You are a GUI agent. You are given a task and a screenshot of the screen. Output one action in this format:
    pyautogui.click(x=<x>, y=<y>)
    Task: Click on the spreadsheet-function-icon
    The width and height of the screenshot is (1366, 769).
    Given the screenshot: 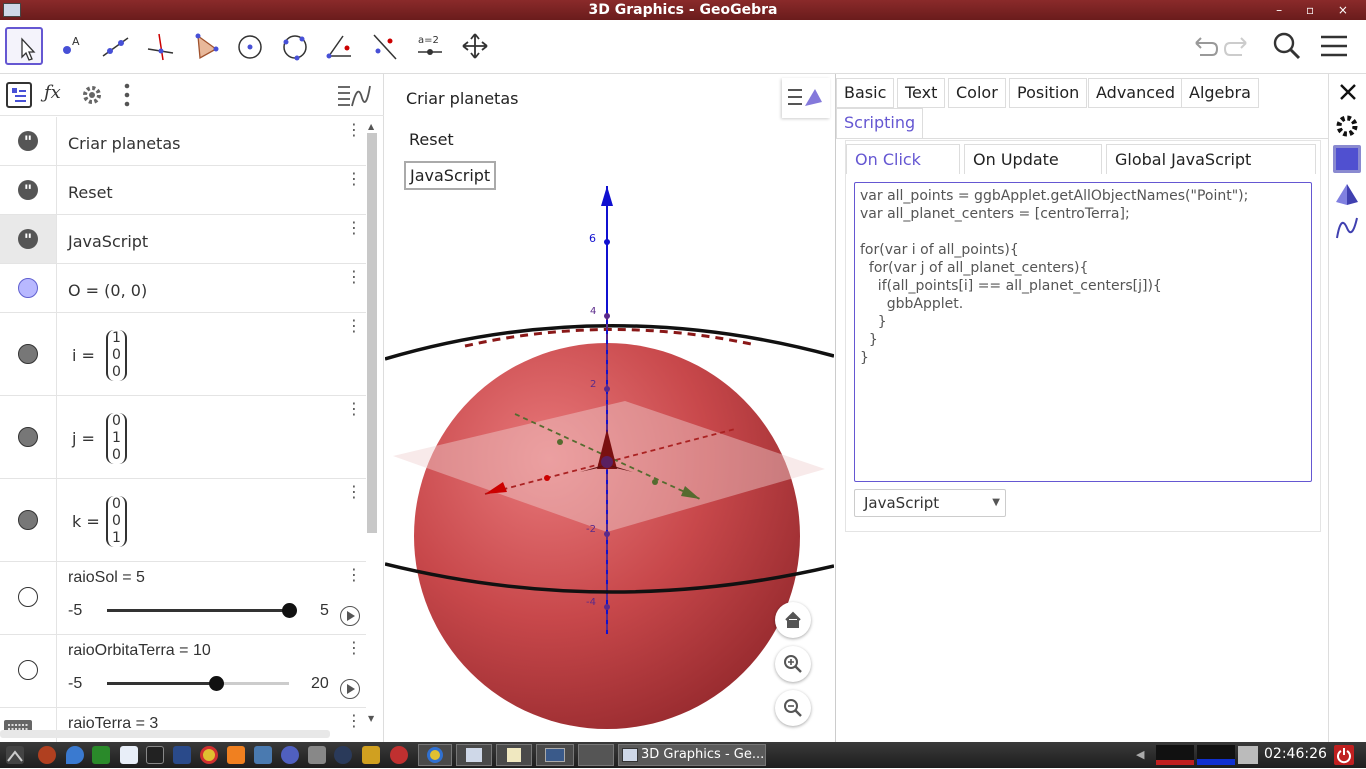 What is the action you would take?
    pyautogui.click(x=1348, y=228)
    